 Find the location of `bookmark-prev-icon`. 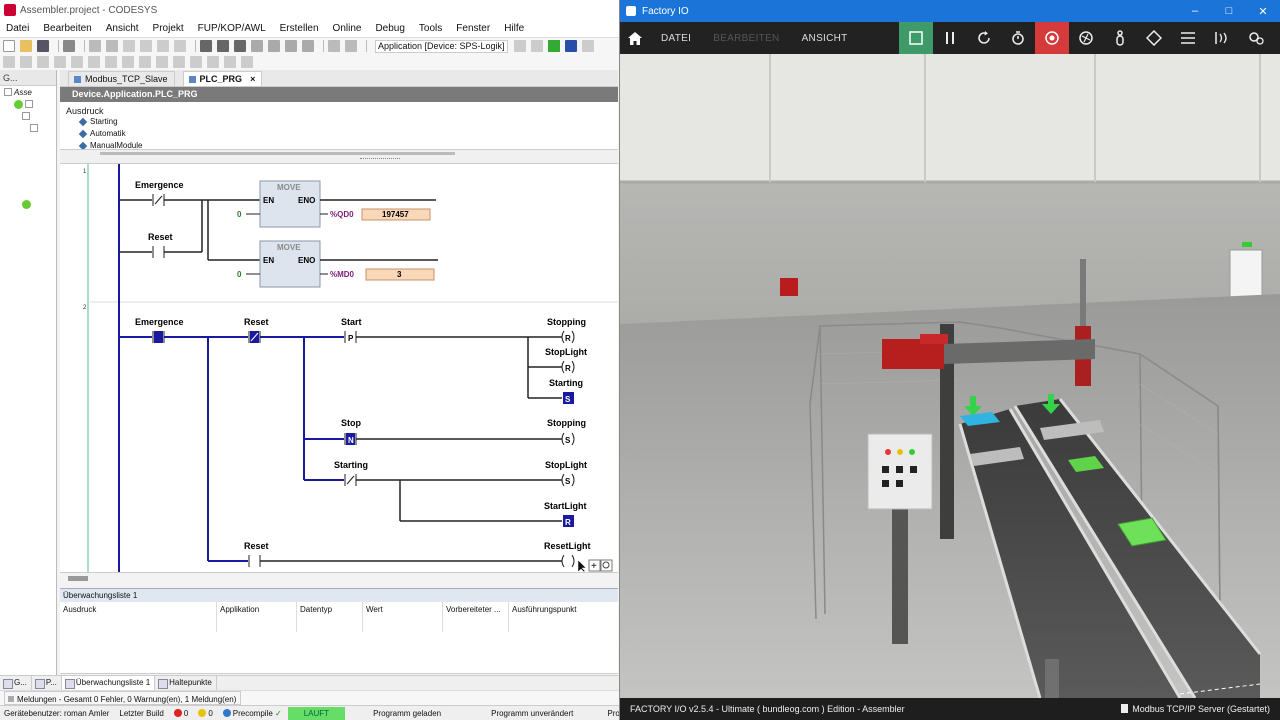

bookmark-prev-icon is located at coordinates (291, 46).